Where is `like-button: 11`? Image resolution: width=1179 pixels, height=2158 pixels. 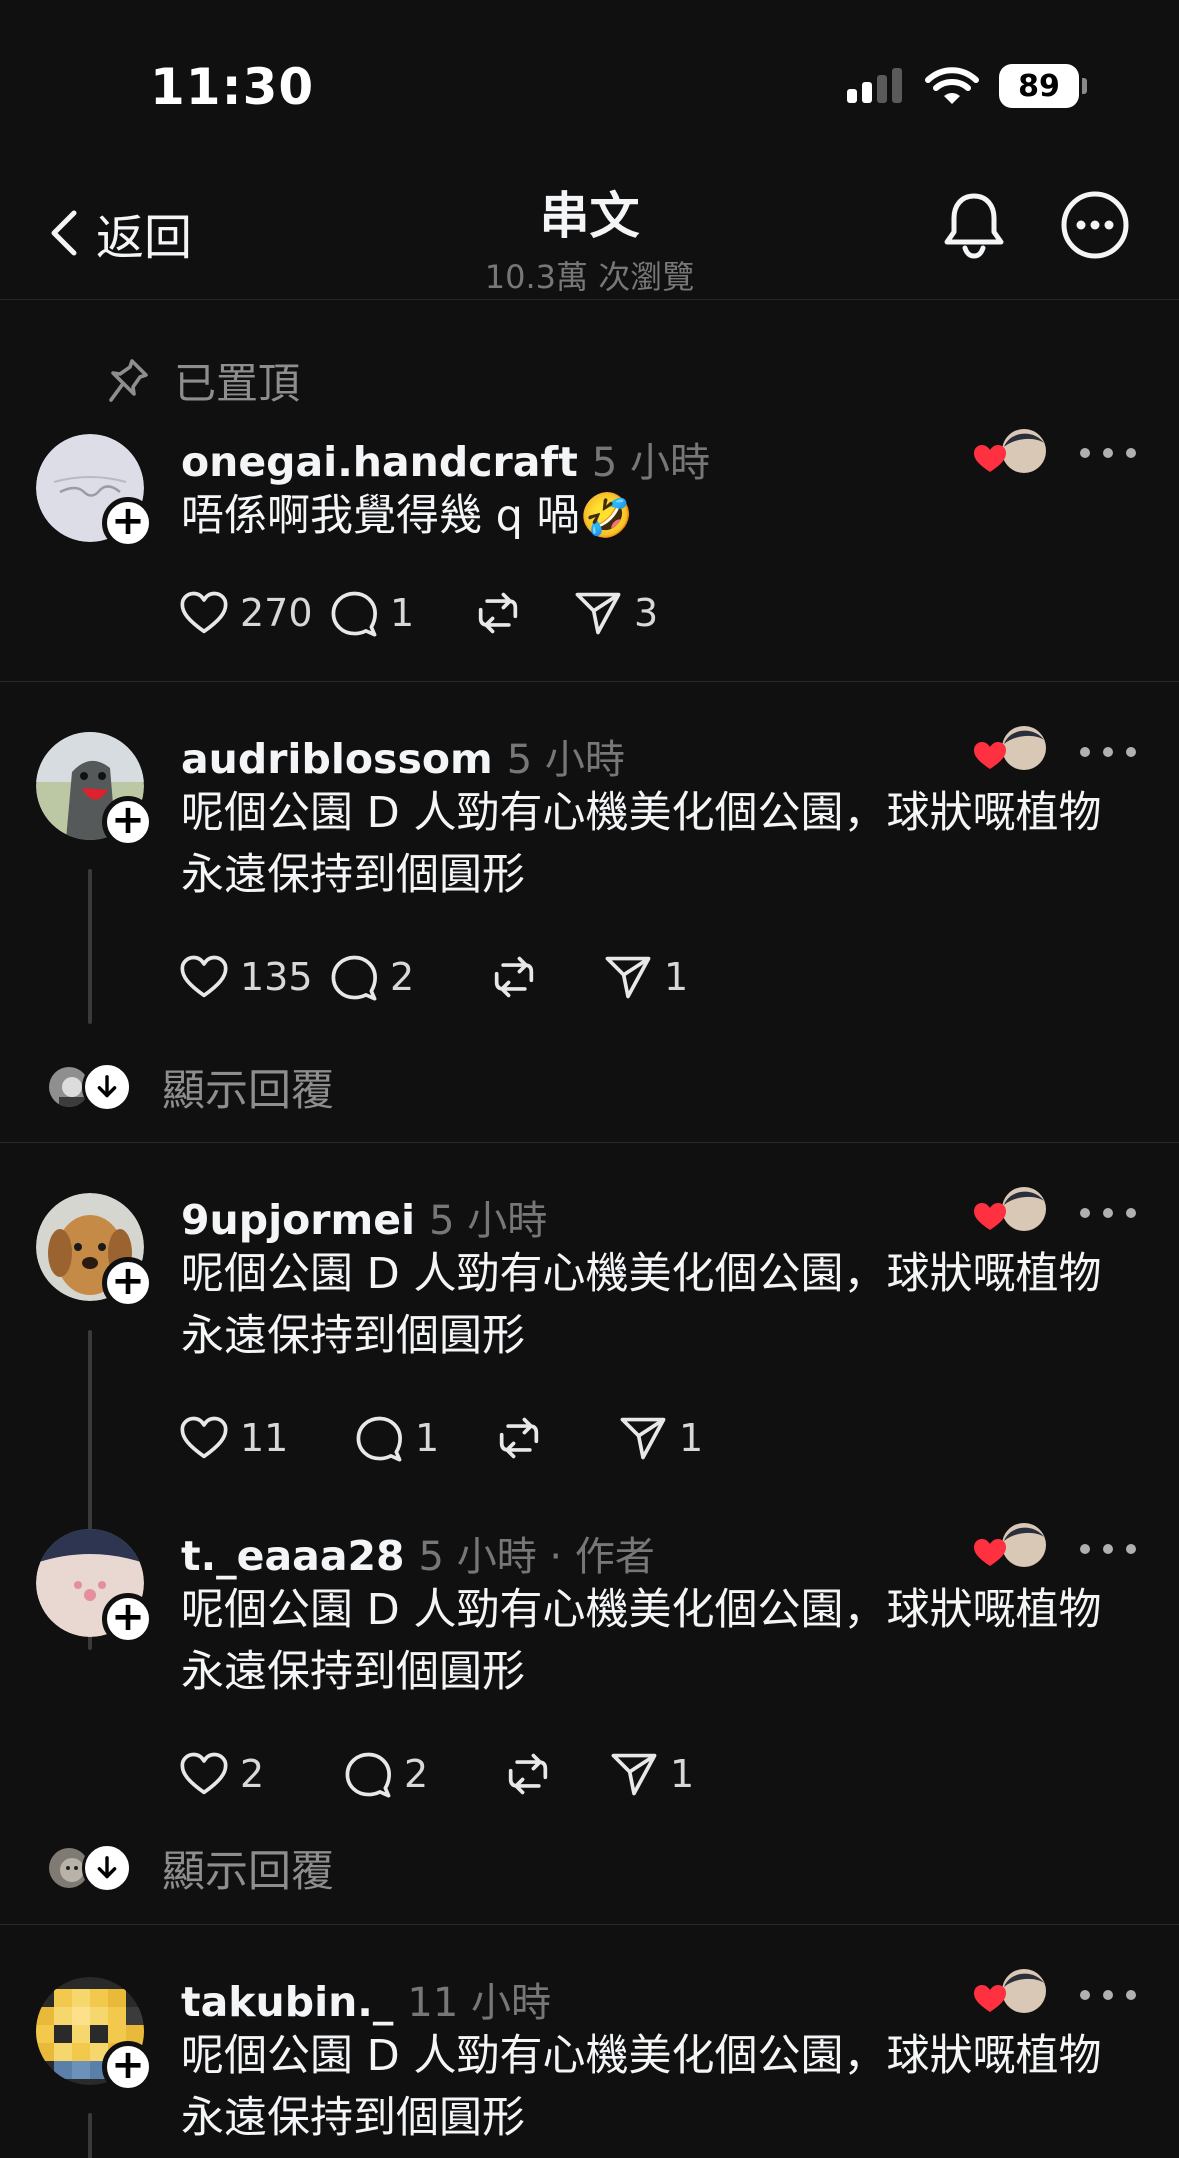 like-button: 11 is located at coordinates (265, 1438).